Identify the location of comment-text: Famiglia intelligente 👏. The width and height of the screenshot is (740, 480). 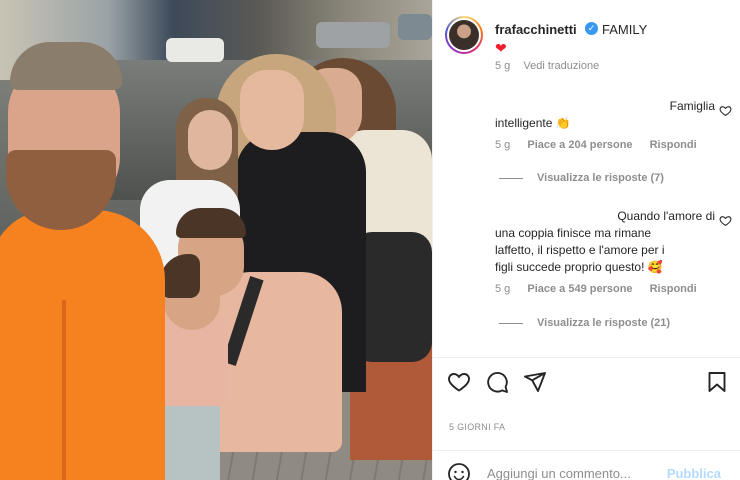
(605, 115).